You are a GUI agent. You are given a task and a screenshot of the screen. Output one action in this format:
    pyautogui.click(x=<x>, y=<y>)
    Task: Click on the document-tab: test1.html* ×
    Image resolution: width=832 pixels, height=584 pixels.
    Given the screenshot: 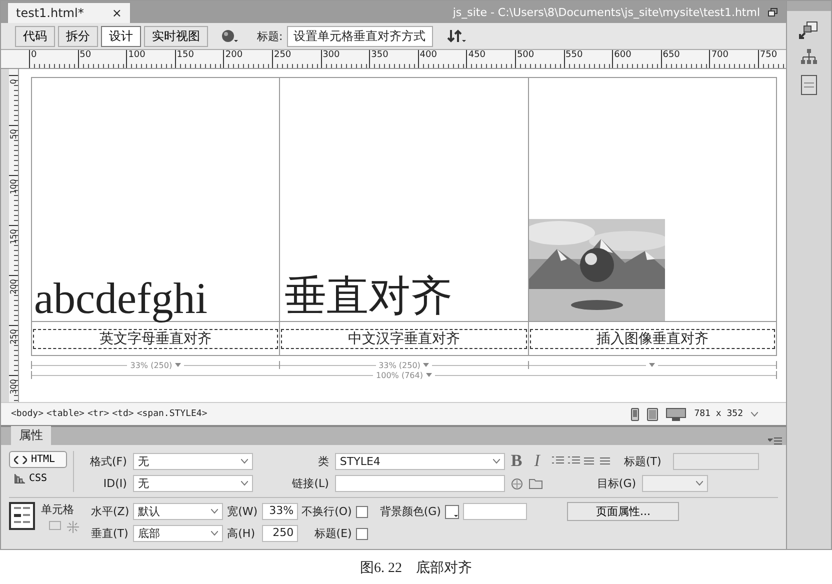 What is the action you would take?
    pyautogui.click(x=69, y=12)
    